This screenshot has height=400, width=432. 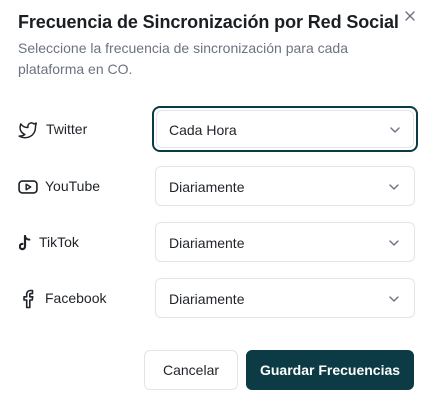 I want to click on frequency-value-twitter: Cada Hora, so click(x=203, y=130).